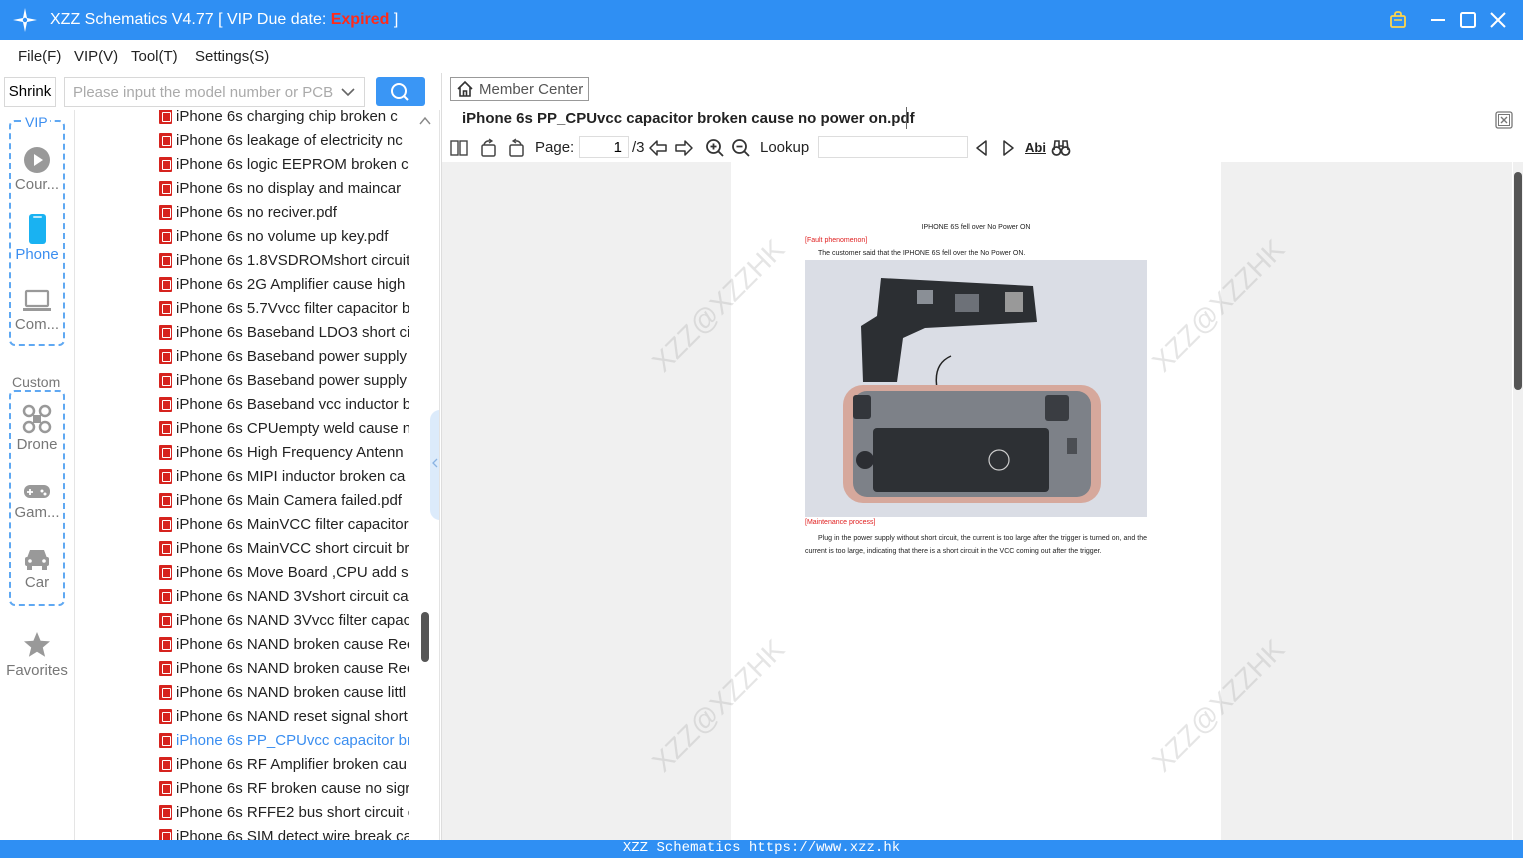 This screenshot has width=1523, height=858. What do you see at coordinates (516, 148) in the screenshot?
I see `rotate-right-icon` at bounding box center [516, 148].